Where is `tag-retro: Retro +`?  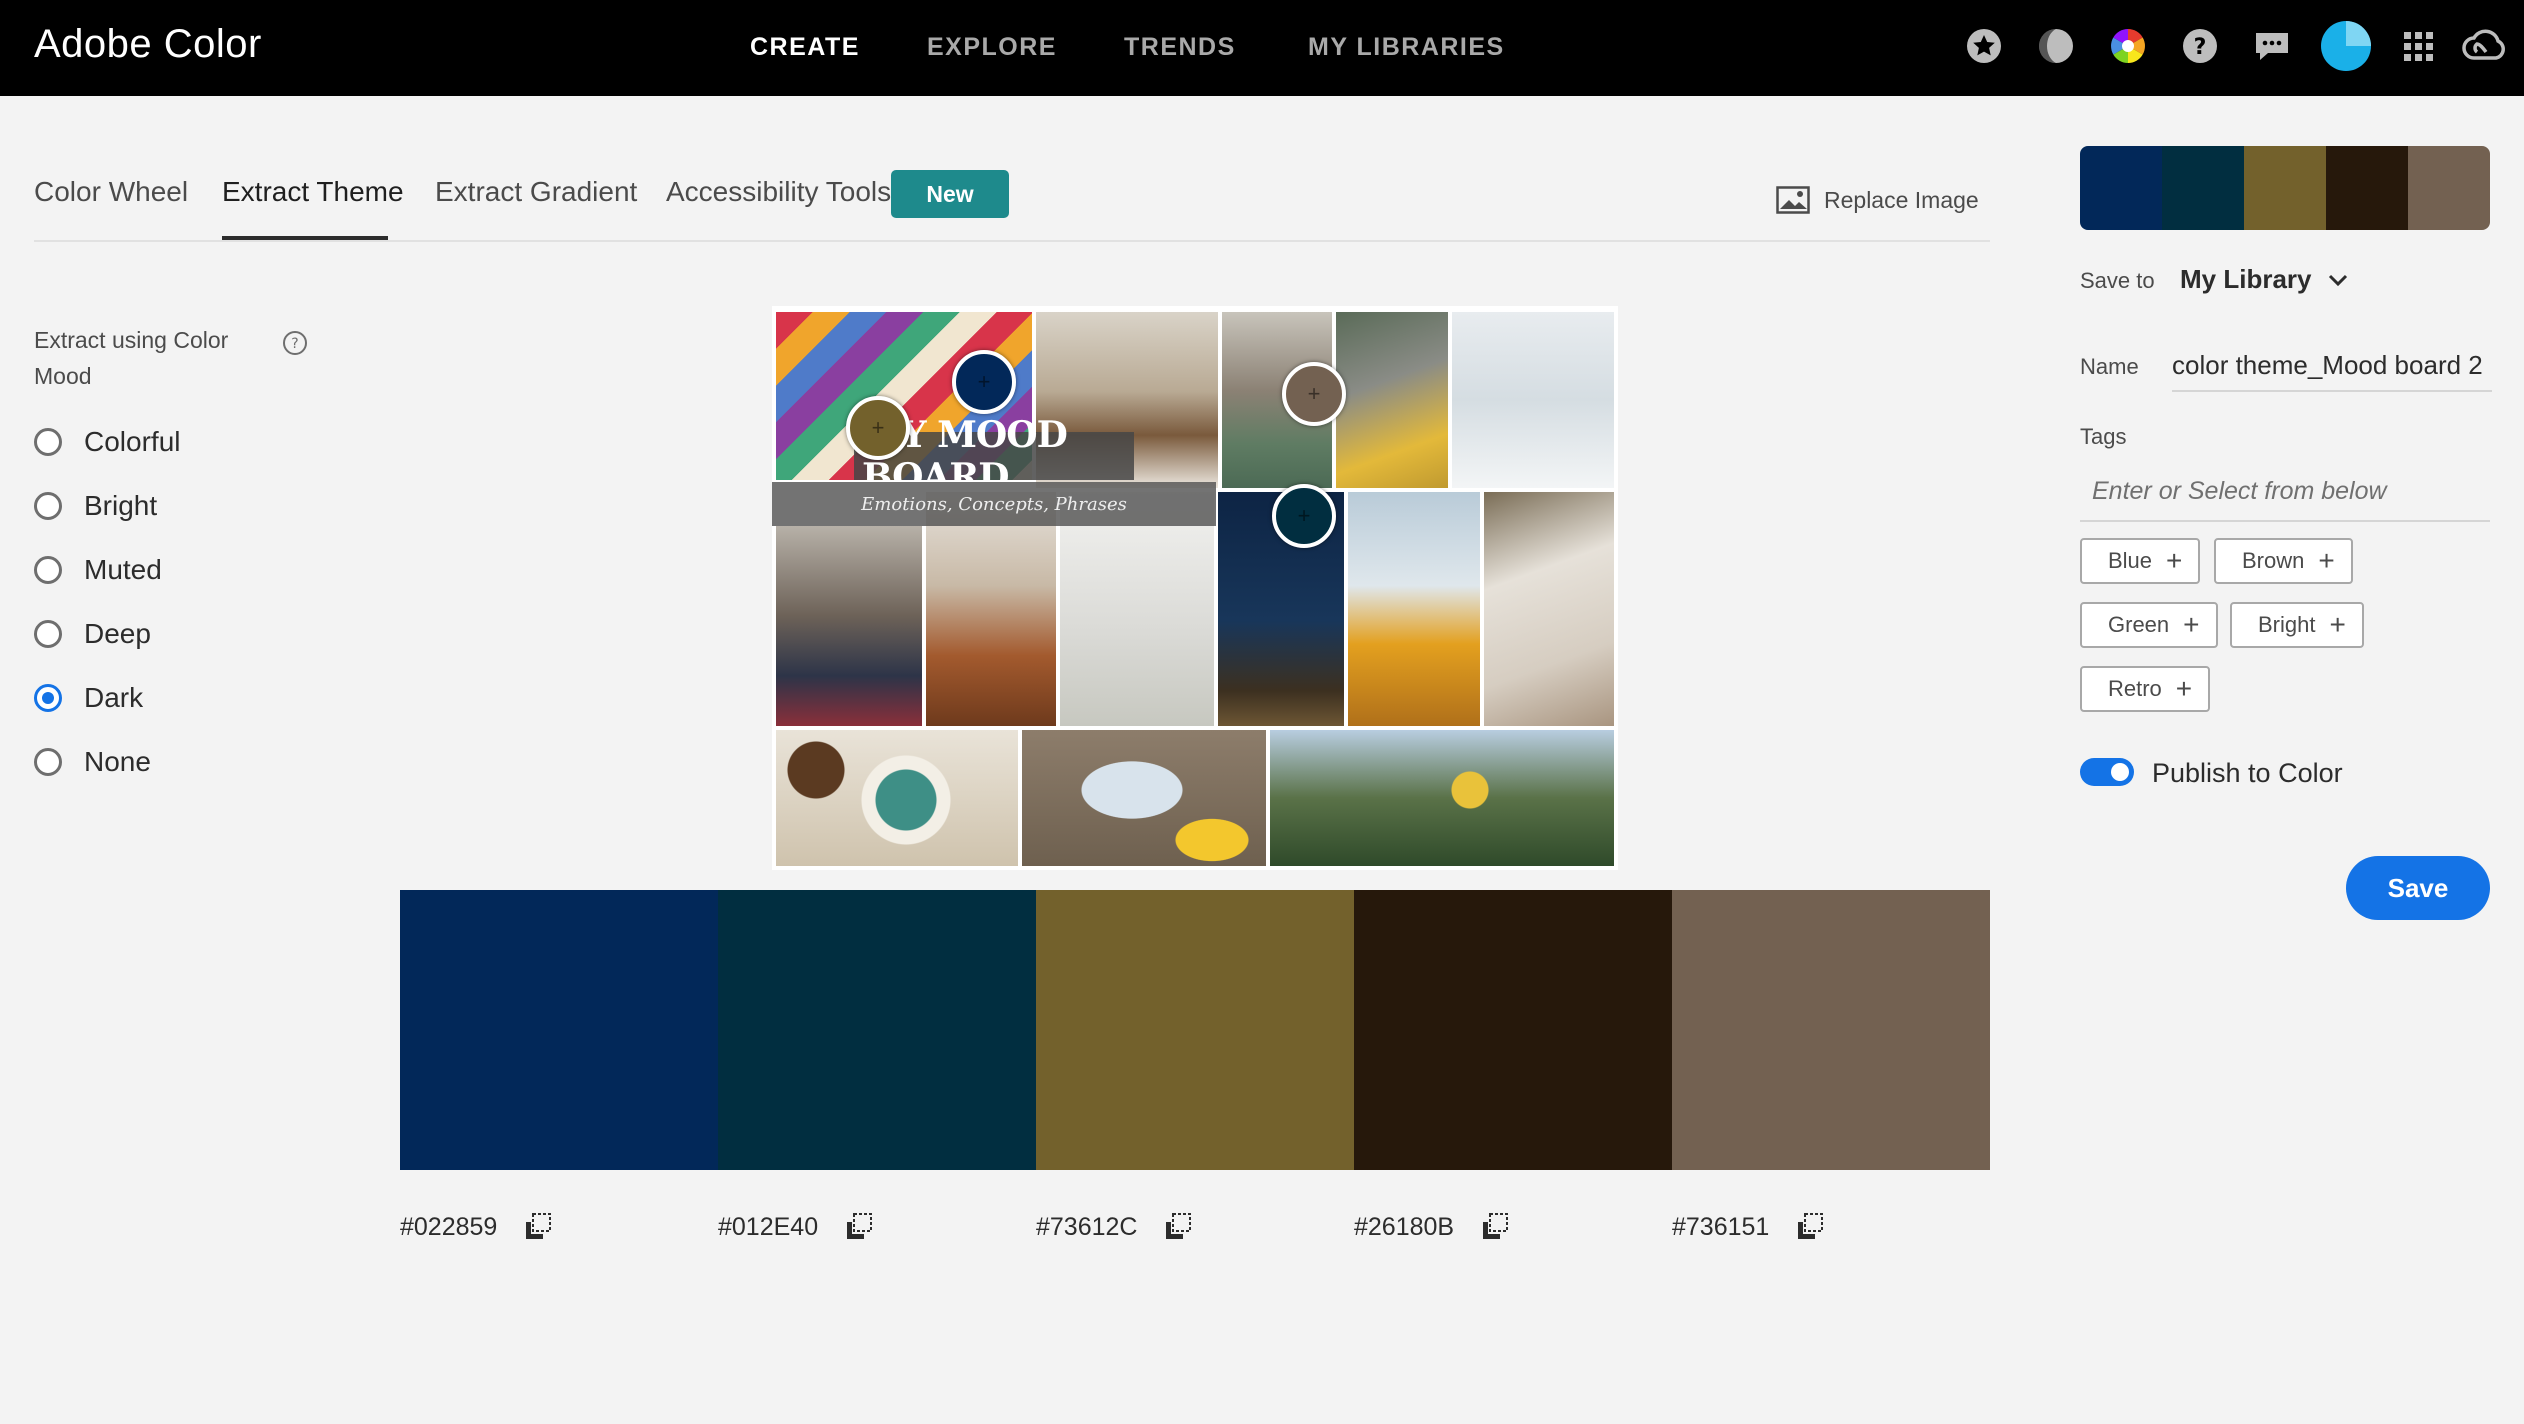 tag-retro: Retro + is located at coordinates (2145, 689).